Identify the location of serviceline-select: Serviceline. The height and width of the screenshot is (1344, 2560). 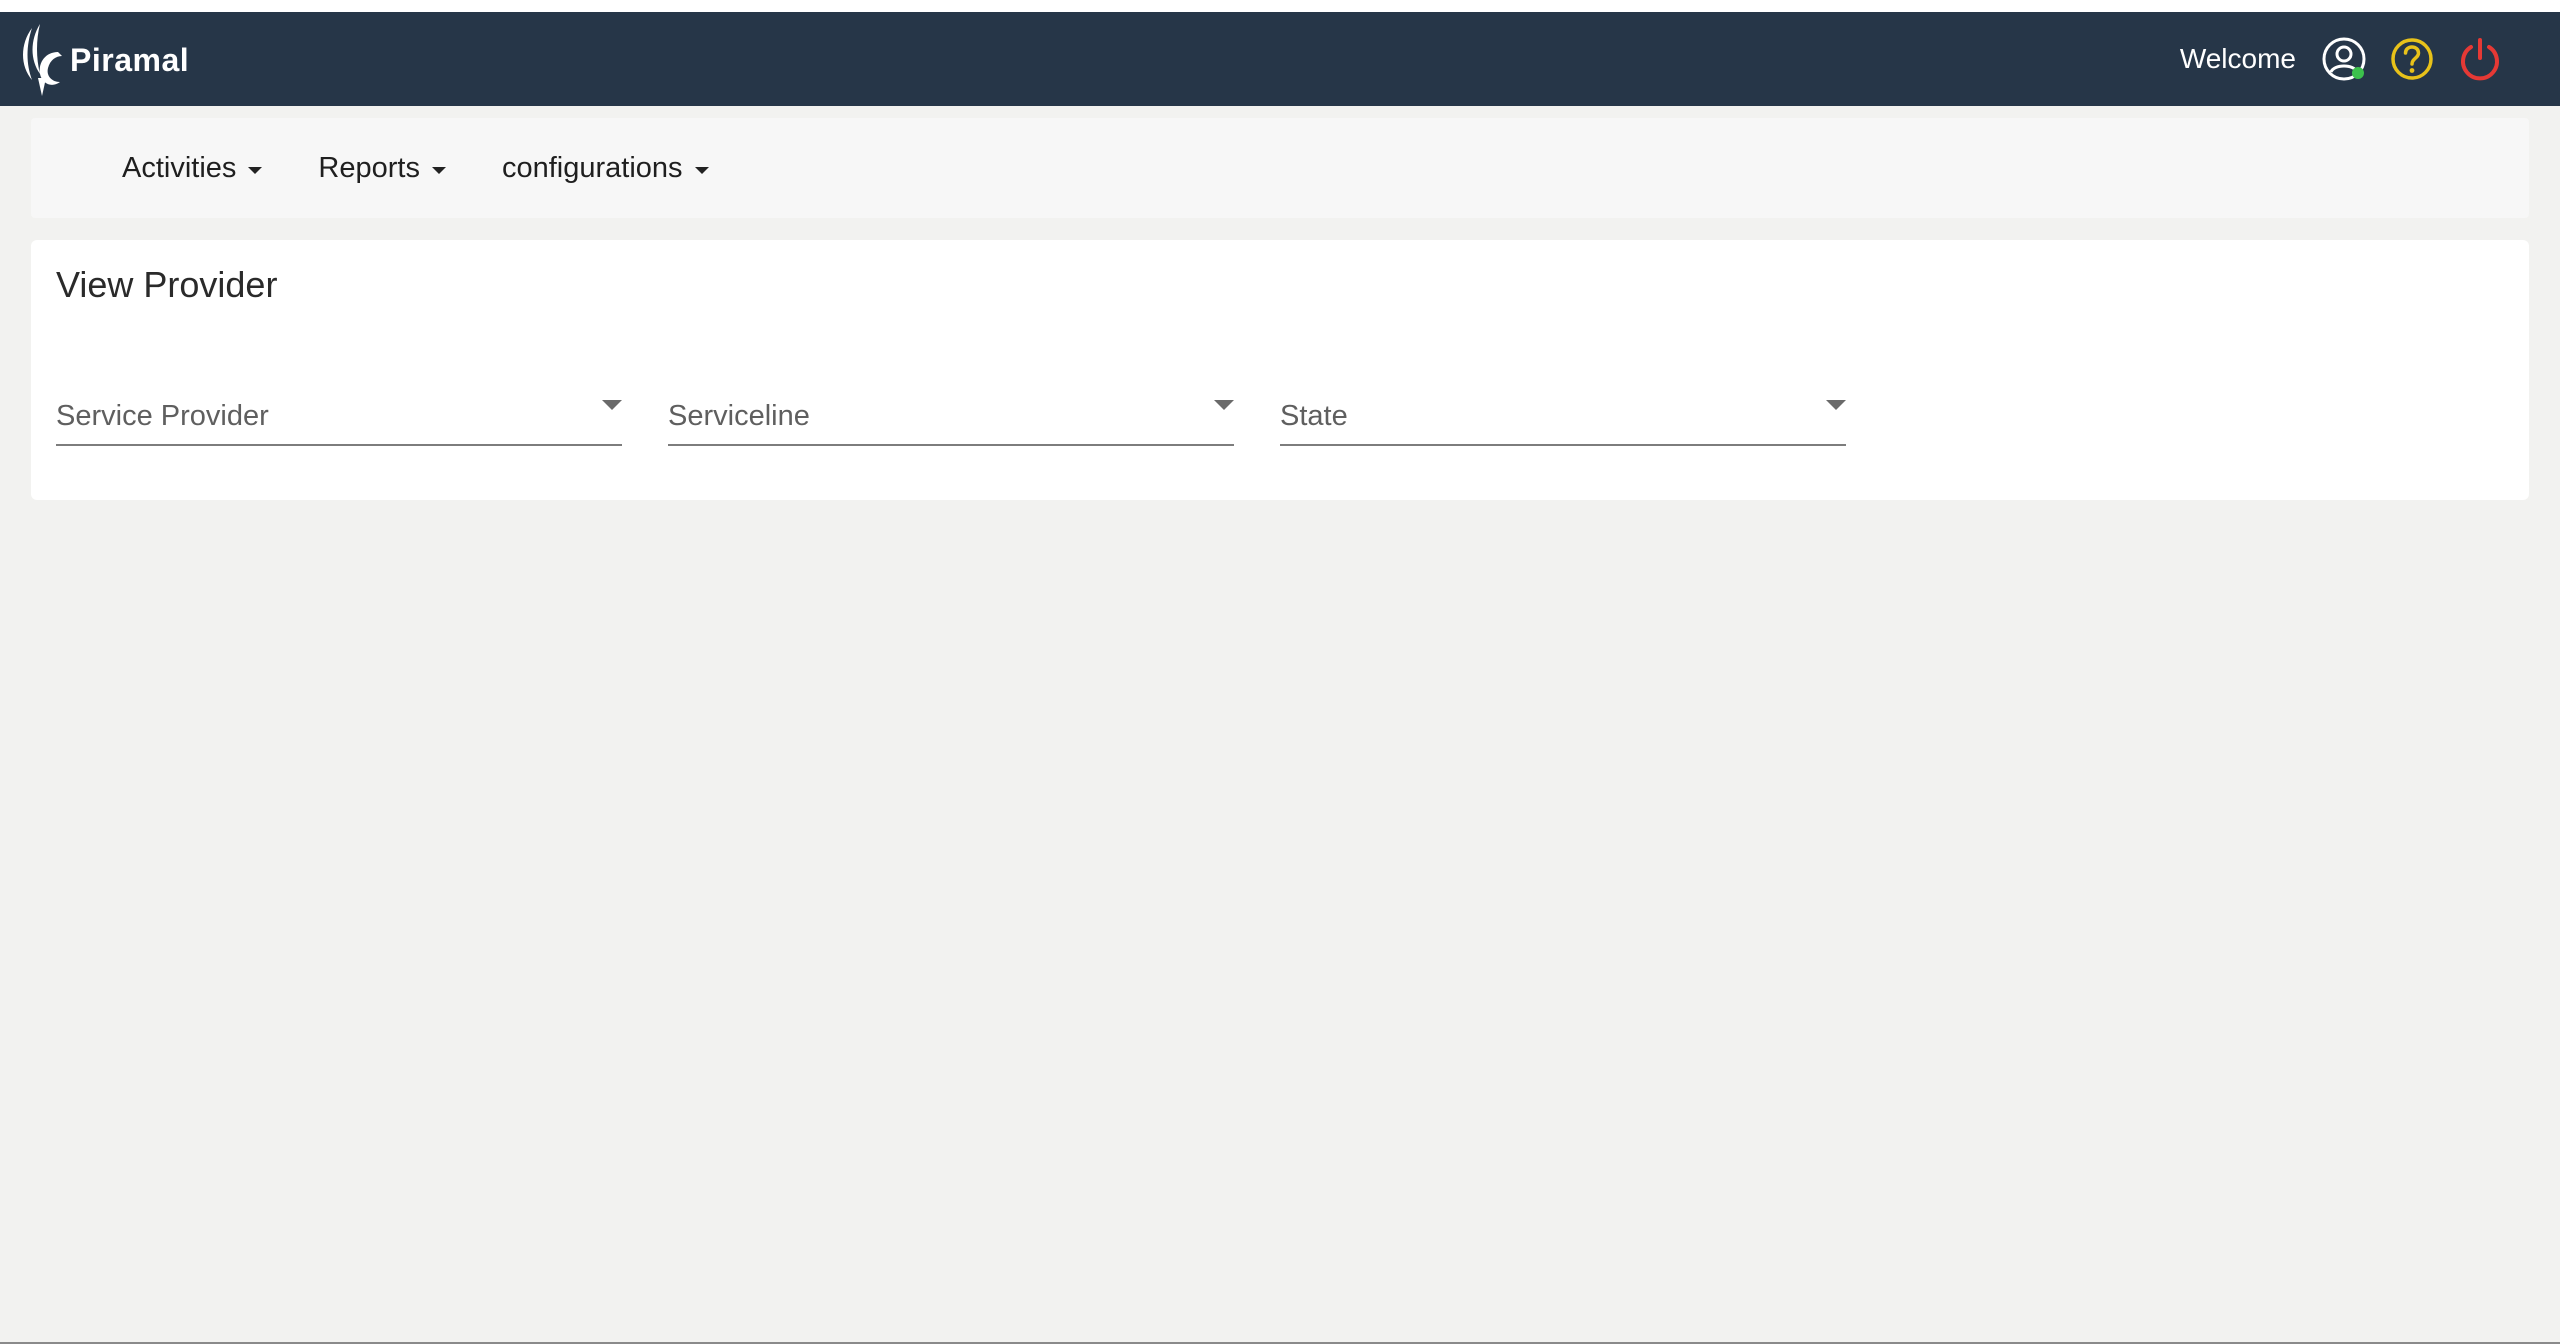
(951, 418).